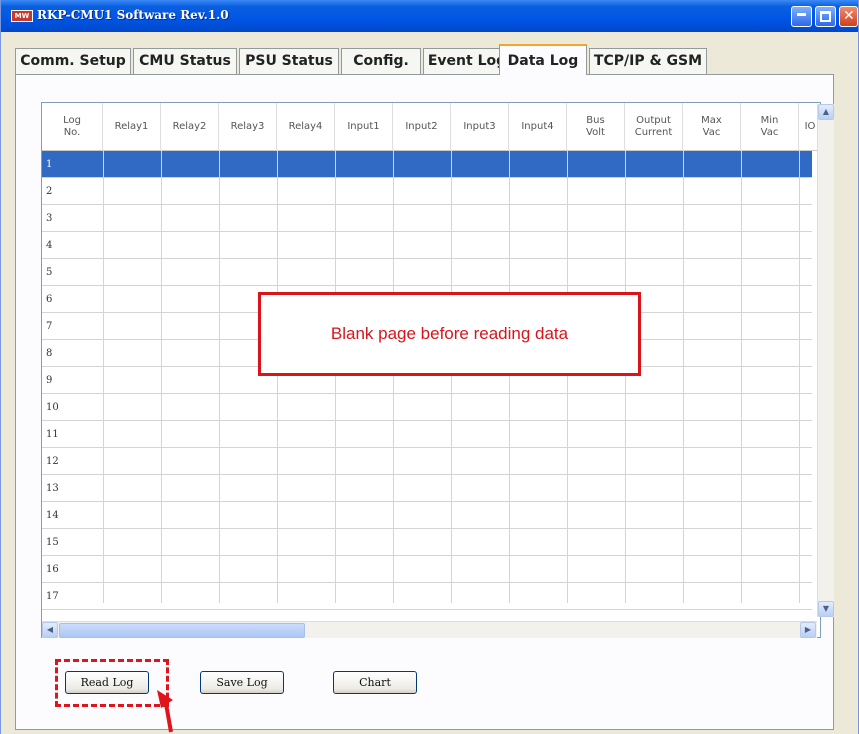  I want to click on row-number: 10, so click(52, 407).